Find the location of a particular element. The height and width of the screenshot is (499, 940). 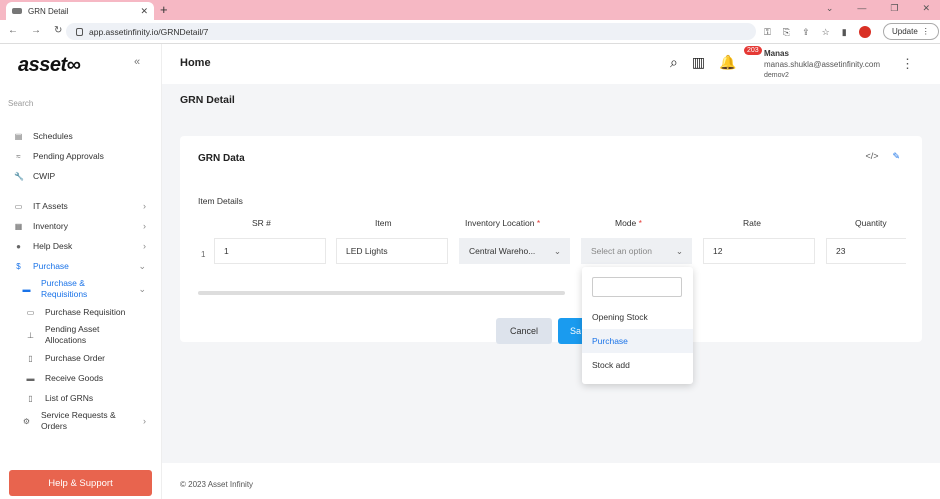

sidebar-item-list-of-grns: ▯ List of GRNs is located at coordinates (81, 398).